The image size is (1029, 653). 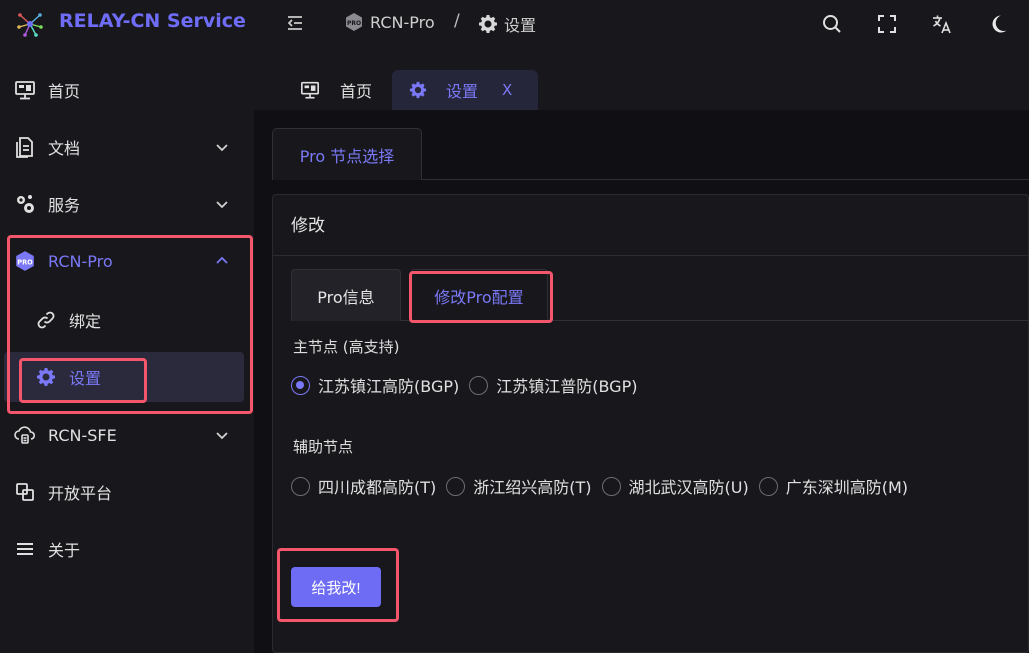 What do you see at coordinates (46, 320) in the screenshot?
I see `link-icon` at bounding box center [46, 320].